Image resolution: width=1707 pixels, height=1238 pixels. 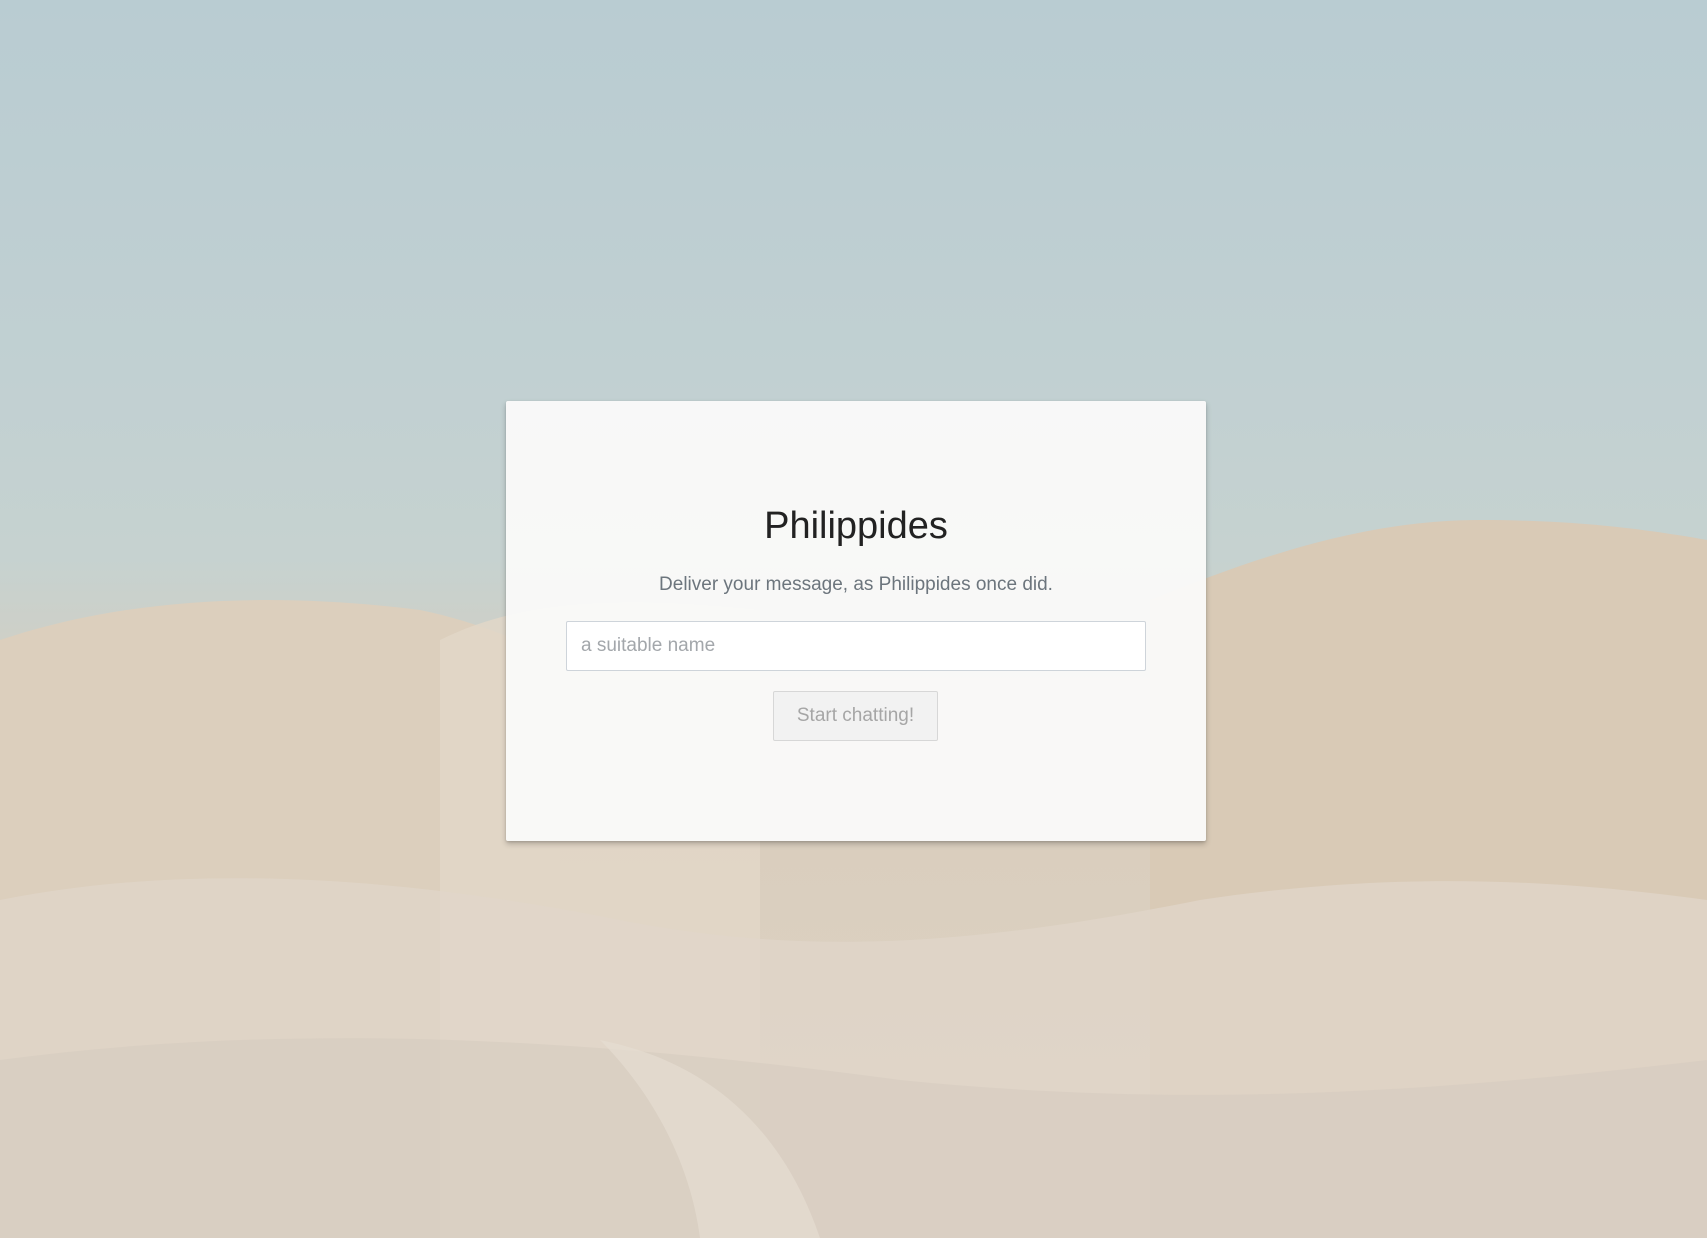 What do you see at coordinates (856, 646) in the screenshot?
I see `name-input` at bounding box center [856, 646].